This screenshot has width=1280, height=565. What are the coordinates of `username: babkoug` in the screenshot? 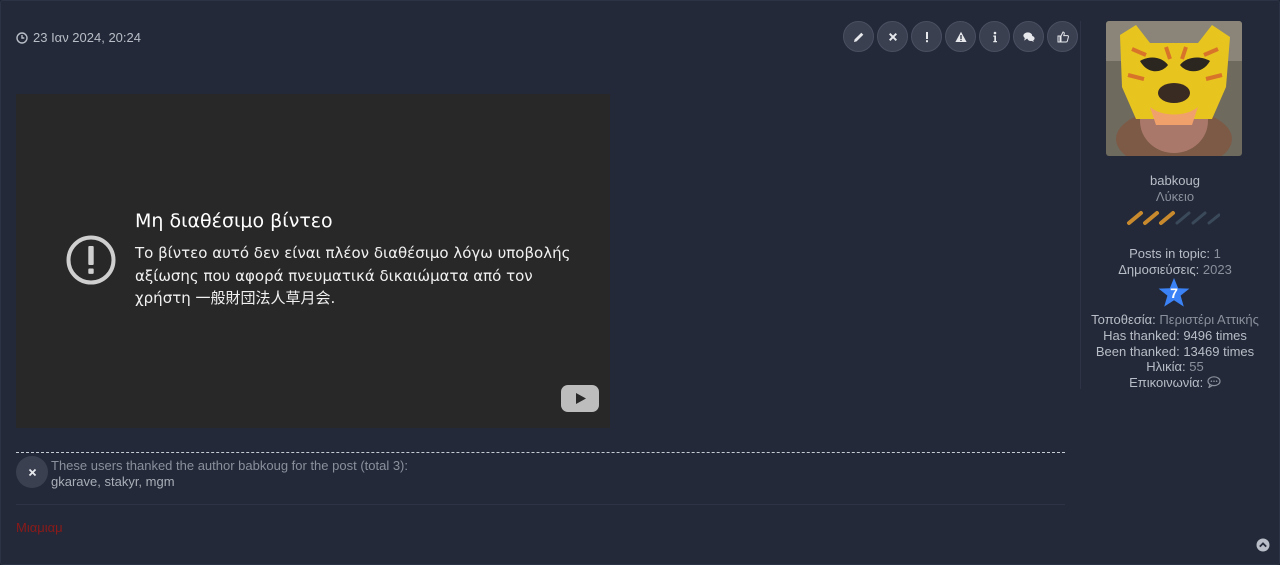 It's located at (1175, 180).